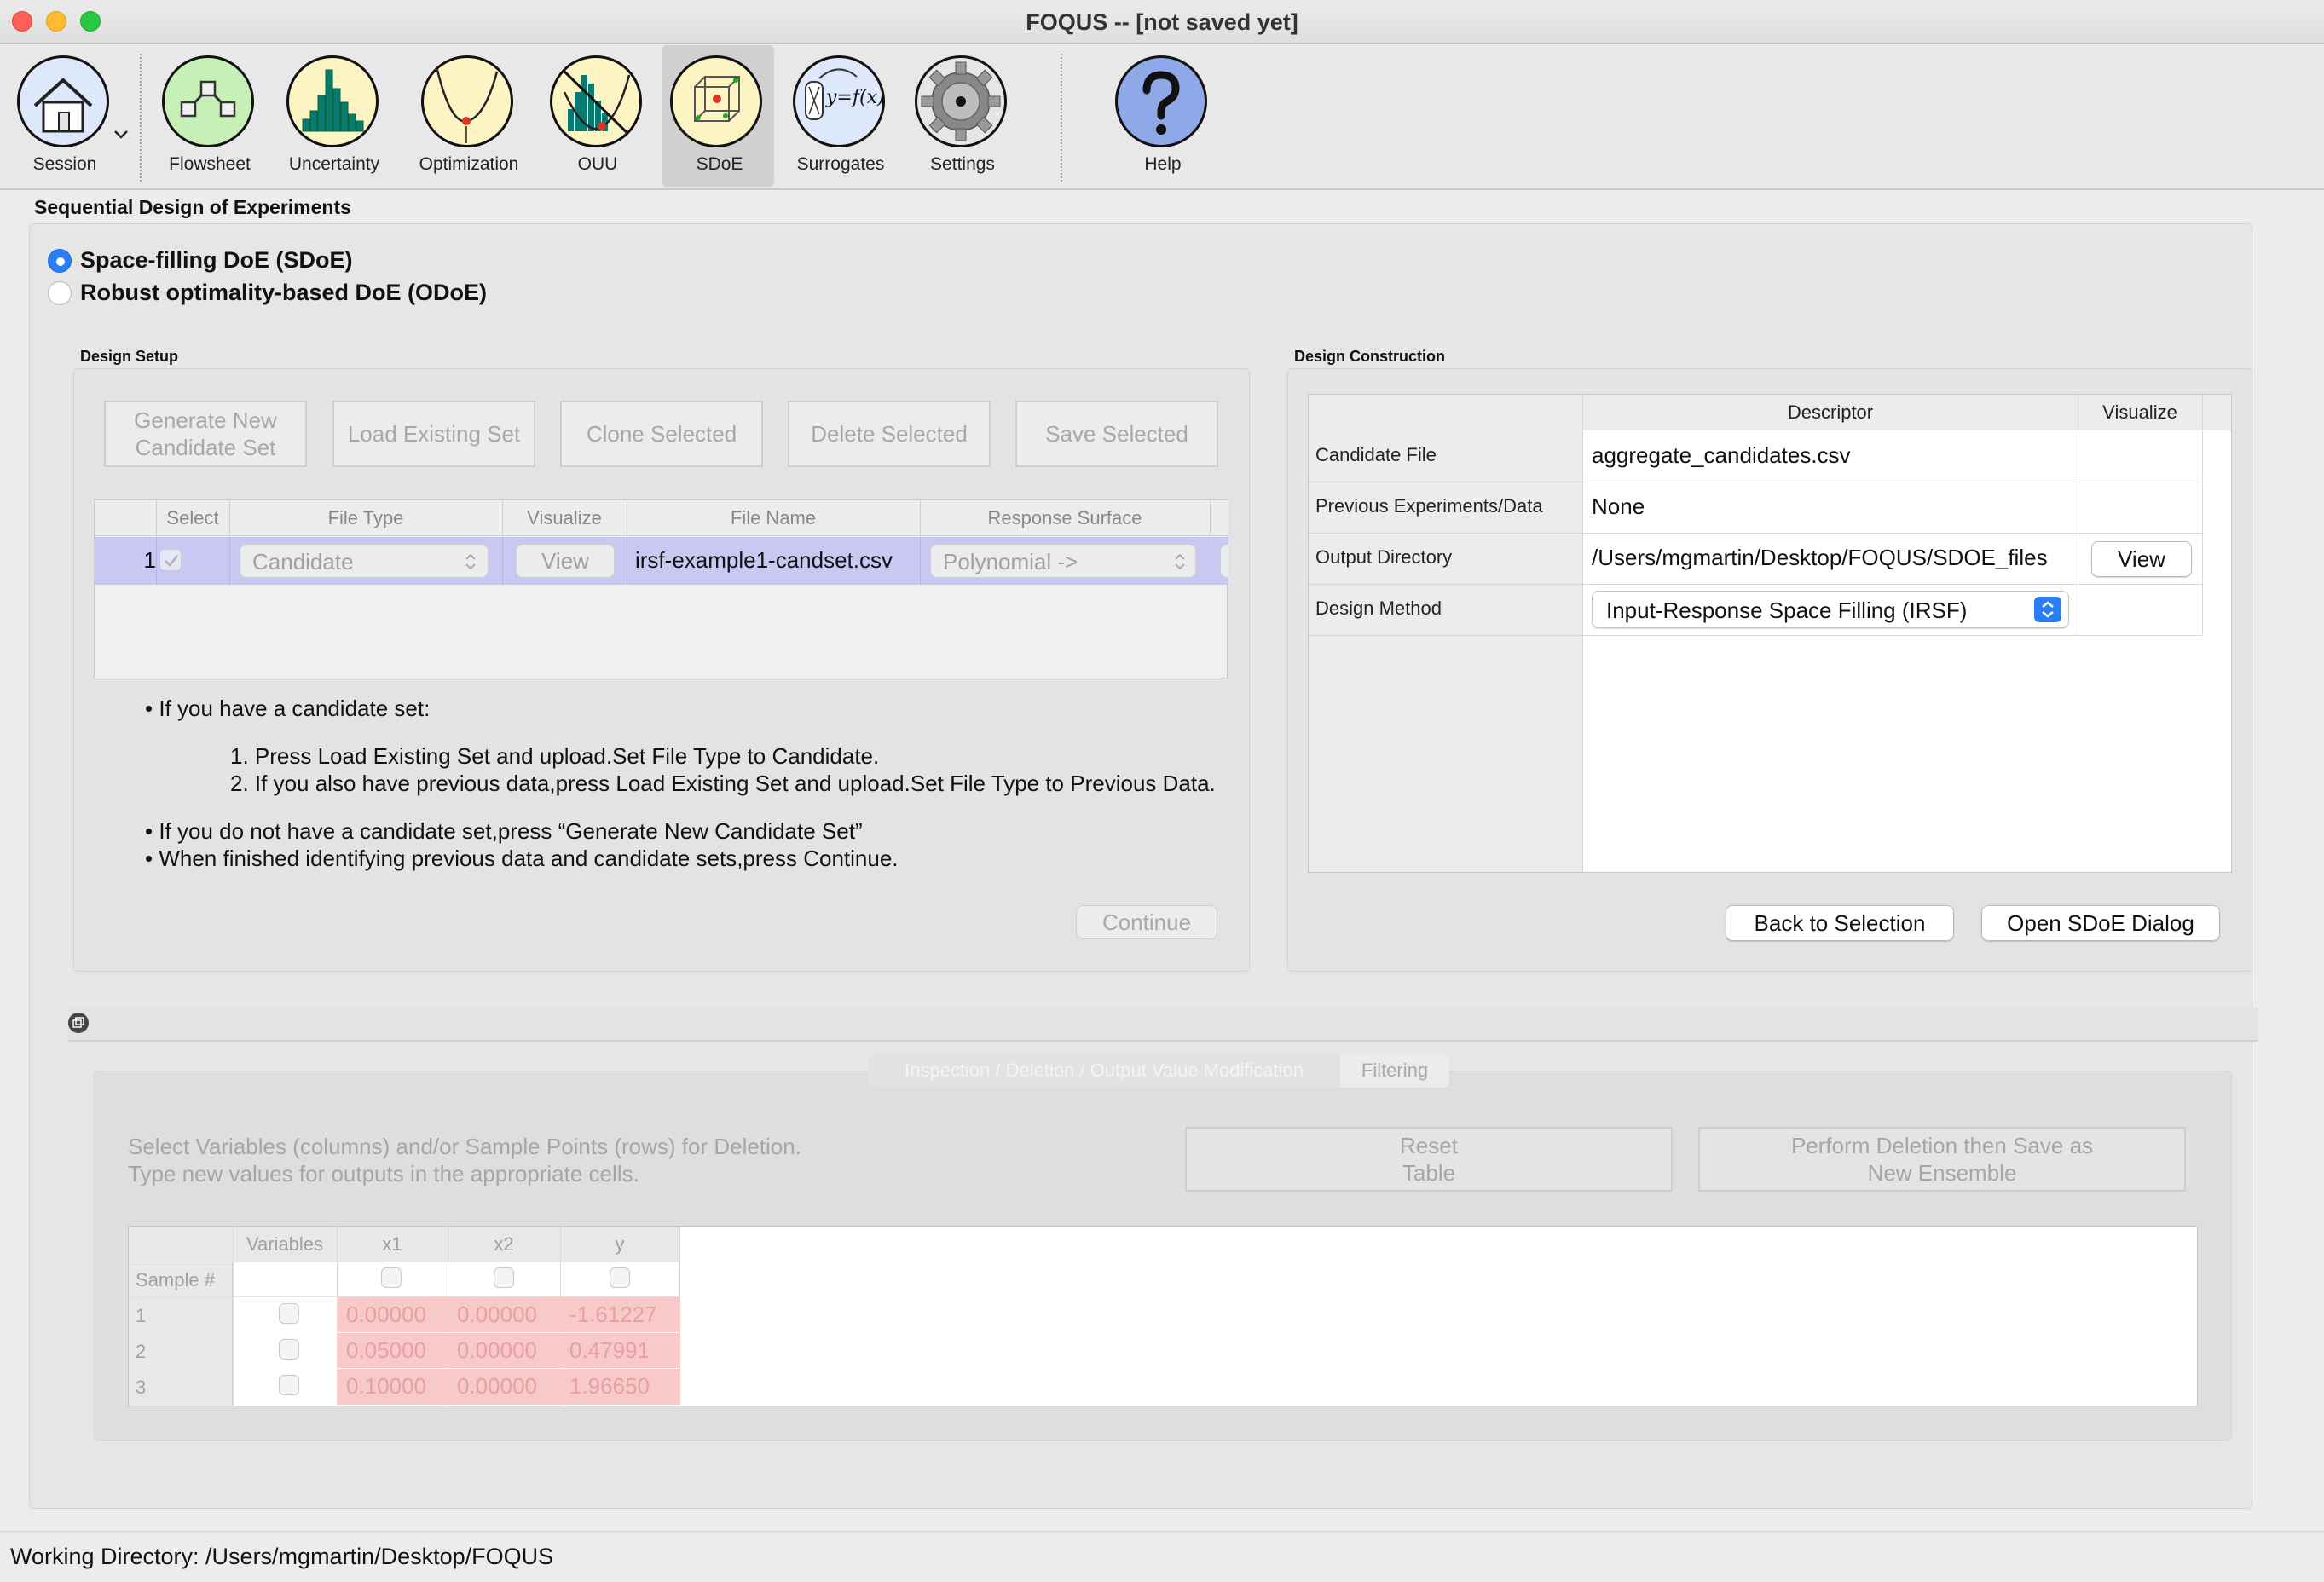 The height and width of the screenshot is (1582, 2324). Describe the element at coordinates (393, 1350) in the screenshot. I see `sample-x1-cell: 0.05000` at that location.